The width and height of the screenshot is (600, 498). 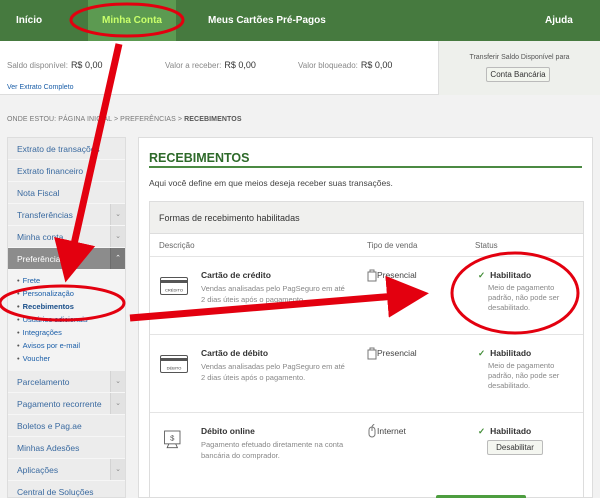 I want to click on title-divider, so click(x=365, y=167).